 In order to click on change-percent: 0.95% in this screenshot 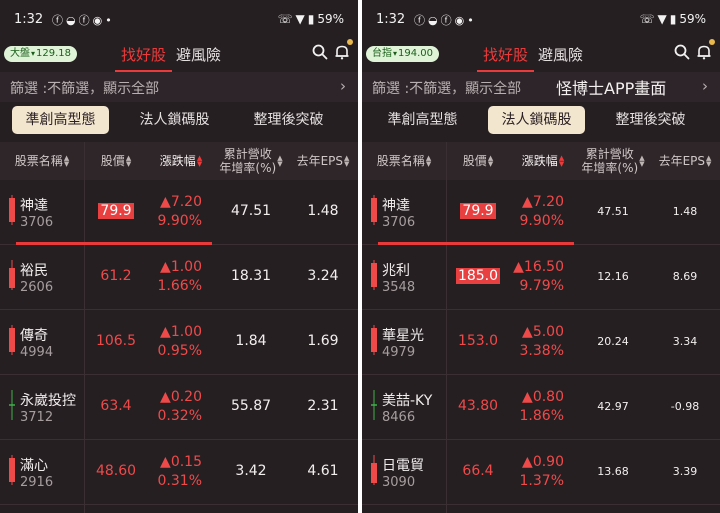, I will do `click(179, 351)`.